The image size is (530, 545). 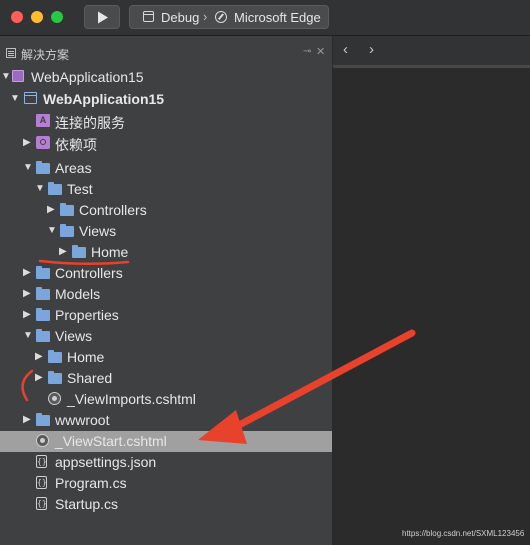 I want to click on tree-item-wwwroot: ▶ wwwroot, so click(x=166, y=420).